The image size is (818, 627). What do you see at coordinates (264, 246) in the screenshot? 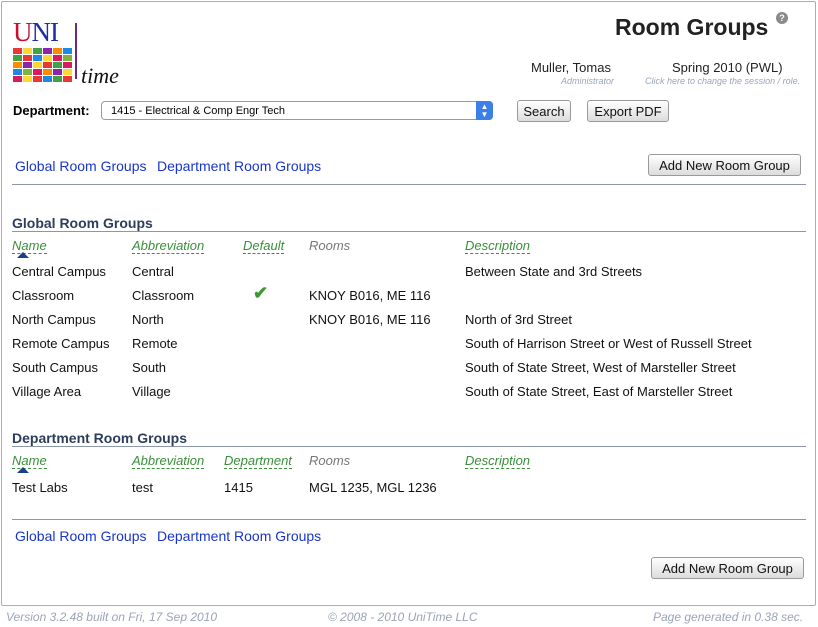
I see `column-header-default: Default` at bounding box center [264, 246].